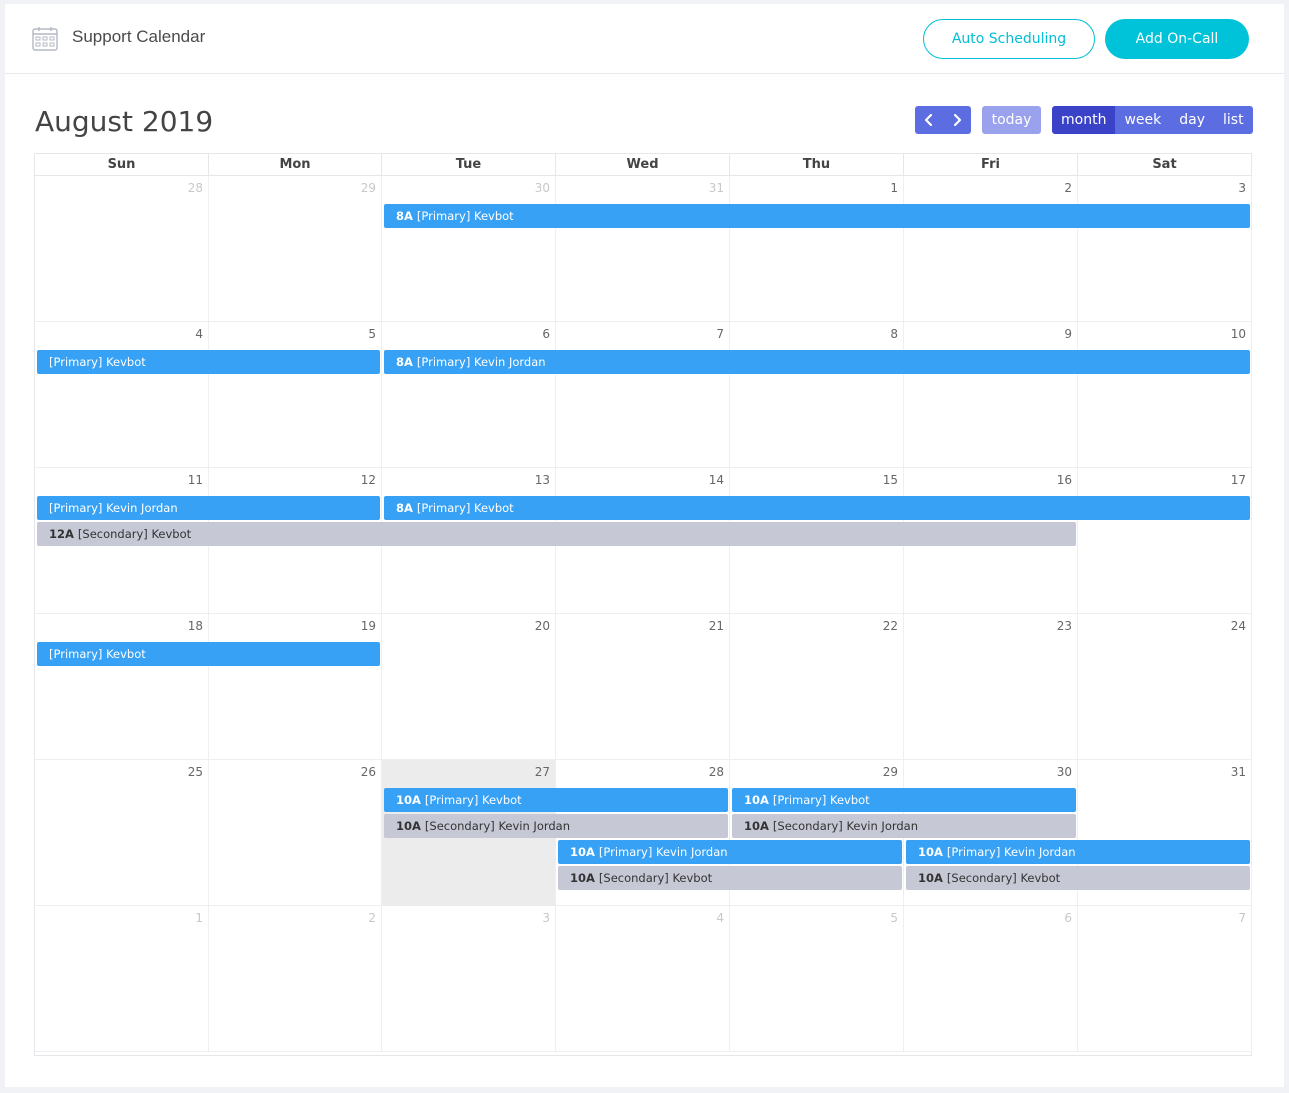 The width and height of the screenshot is (1289, 1093). What do you see at coordinates (368, 772) in the screenshot?
I see `day-number: 26` at bounding box center [368, 772].